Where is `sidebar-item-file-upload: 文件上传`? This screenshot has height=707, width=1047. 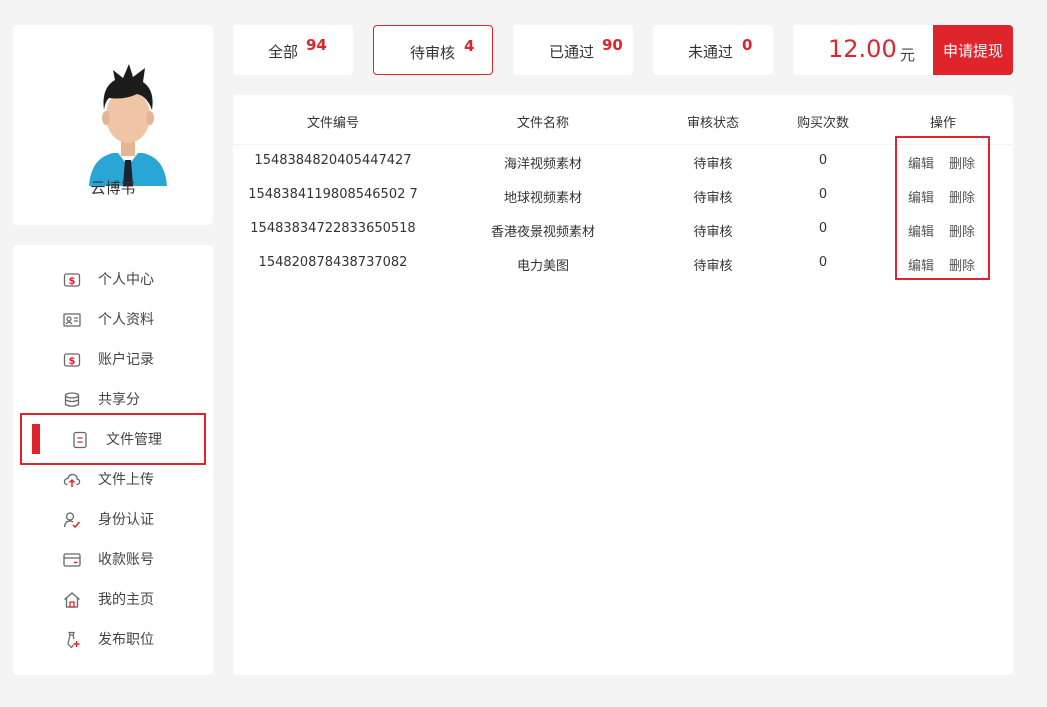 sidebar-item-file-upload: 文件上传 is located at coordinates (113, 480).